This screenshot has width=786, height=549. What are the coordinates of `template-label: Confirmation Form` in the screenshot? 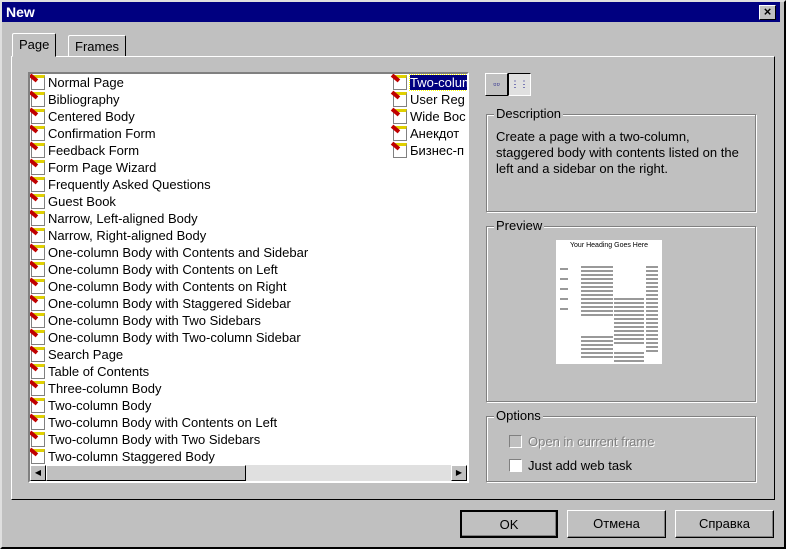 It's located at (102, 133).